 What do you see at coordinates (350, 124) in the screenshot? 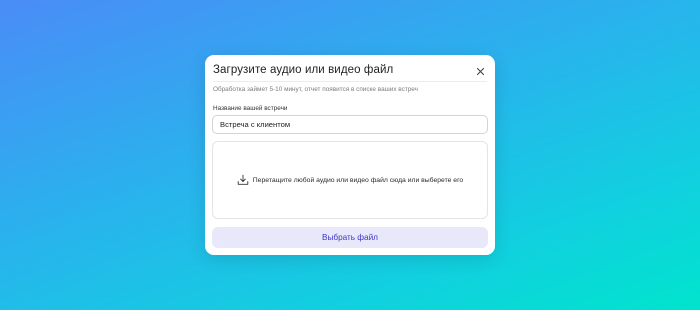
I see `meeting-name-input` at bounding box center [350, 124].